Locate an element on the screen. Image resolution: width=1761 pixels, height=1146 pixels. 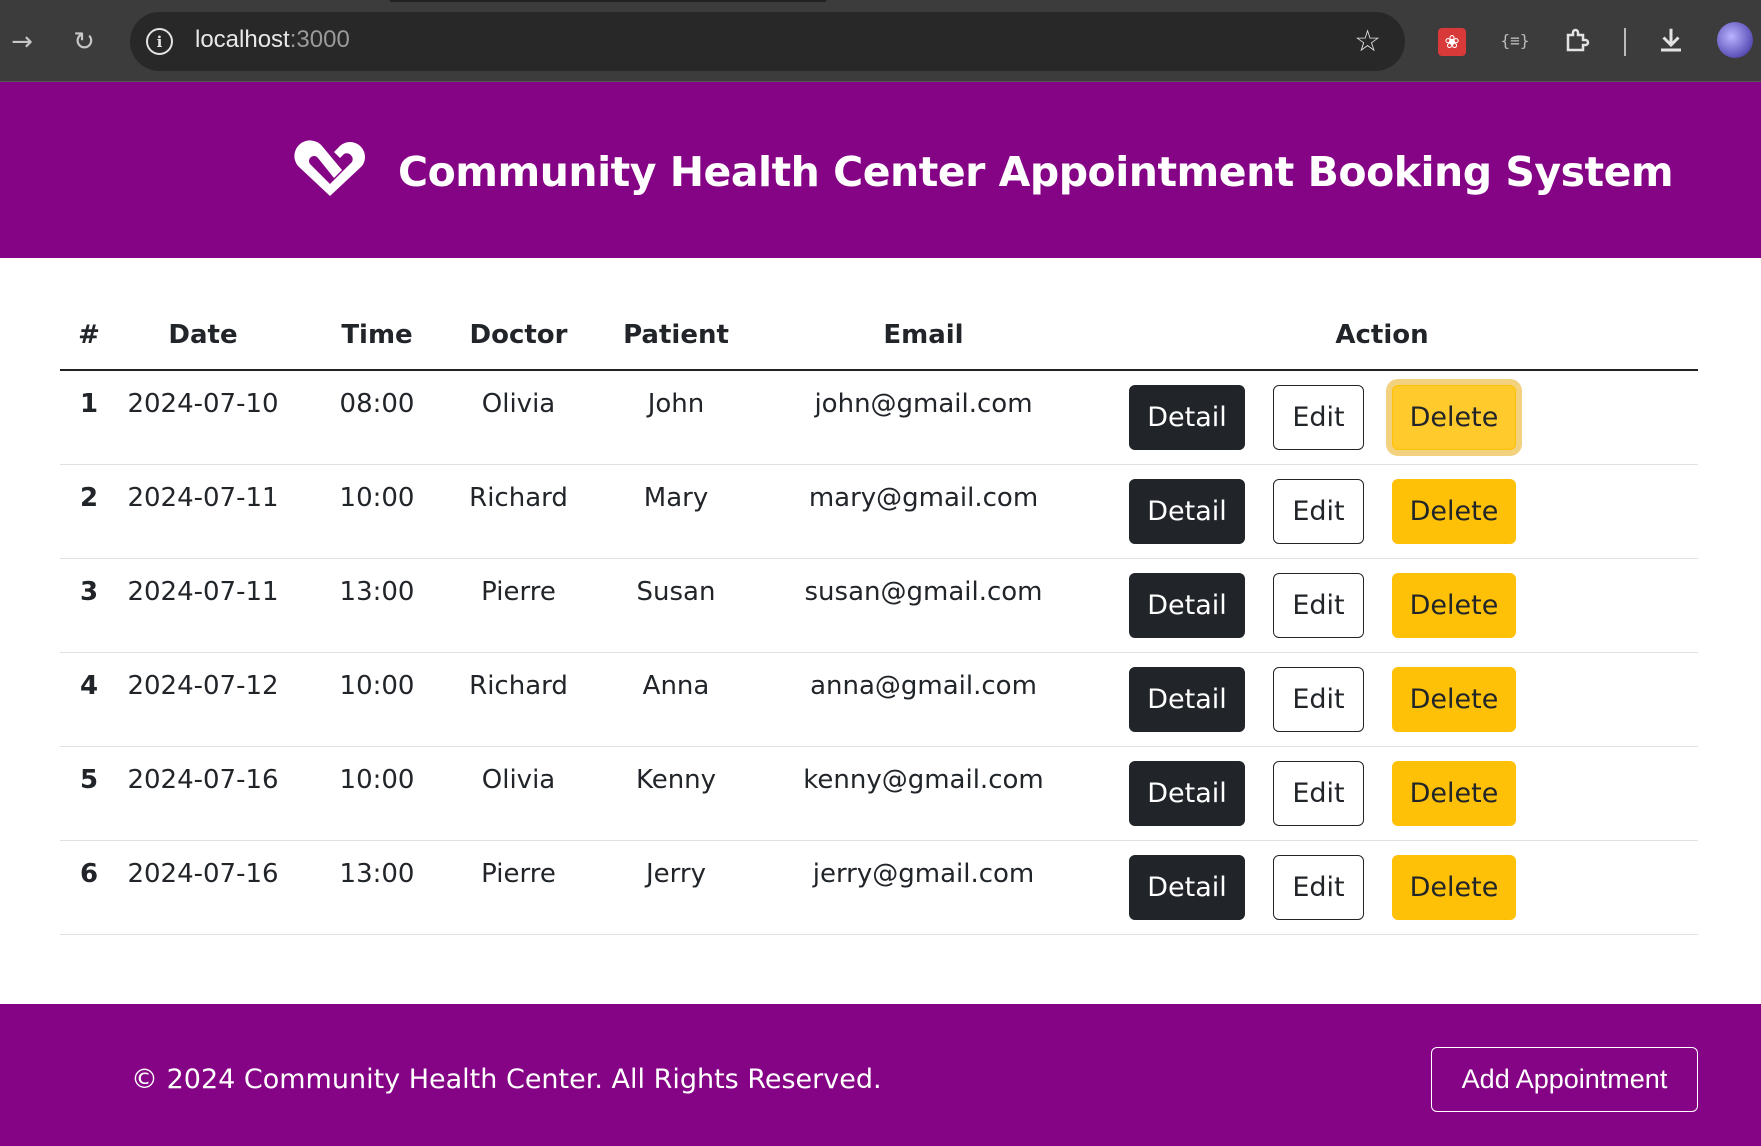
url-text: localhost:3000 is located at coordinates (272, 40).